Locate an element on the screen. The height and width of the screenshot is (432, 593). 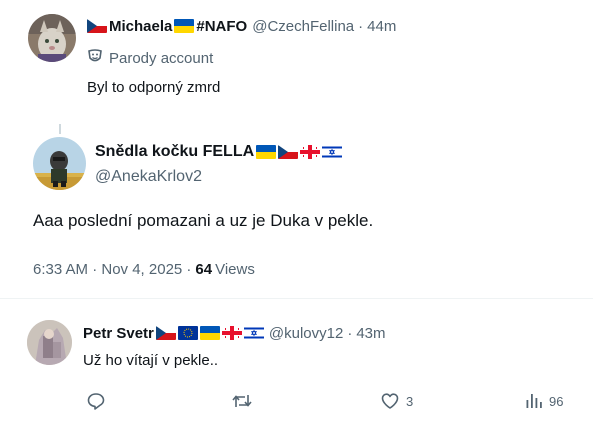
views-count: 96 is located at coordinates (556, 401).